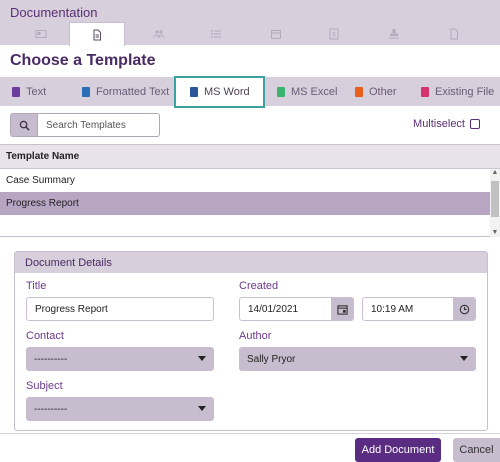 The image size is (500, 462). What do you see at coordinates (251, 262) in the screenshot?
I see `section-title: Document Details` at bounding box center [251, 262].